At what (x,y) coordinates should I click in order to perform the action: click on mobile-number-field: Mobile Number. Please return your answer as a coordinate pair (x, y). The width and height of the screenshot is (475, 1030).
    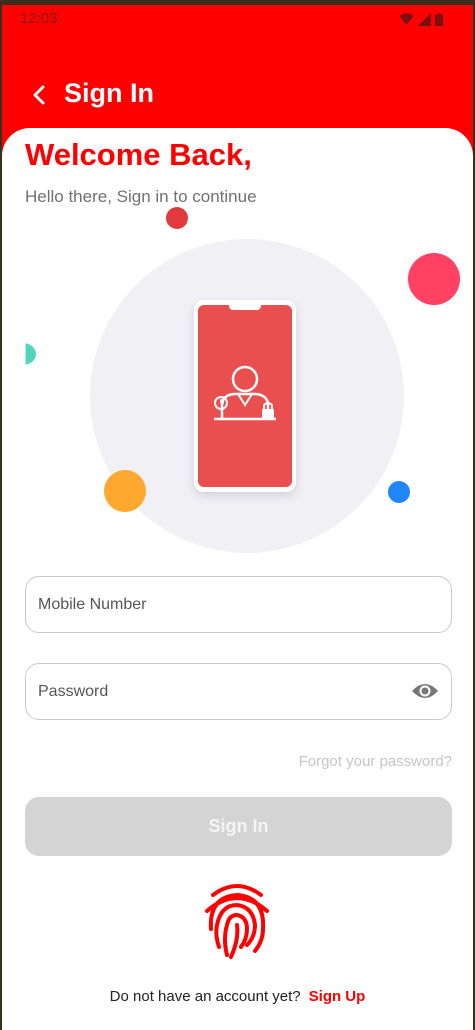
    Looking at the image, I should click on (238, 604).